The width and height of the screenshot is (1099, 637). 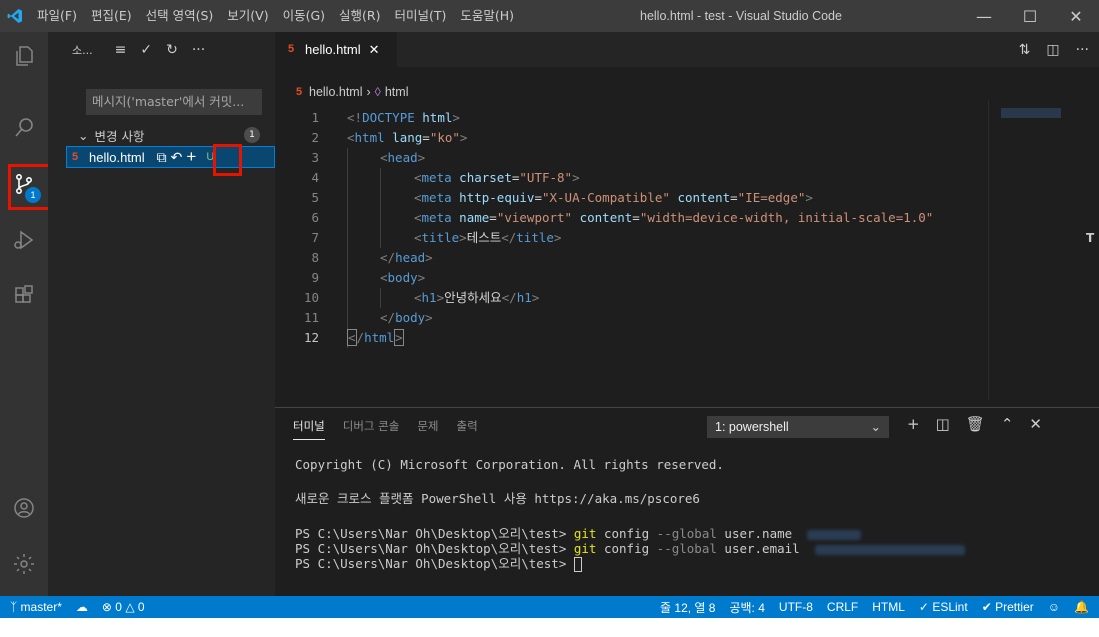 I want to click on error-icon: ⊗, so click(x=106, y=607).